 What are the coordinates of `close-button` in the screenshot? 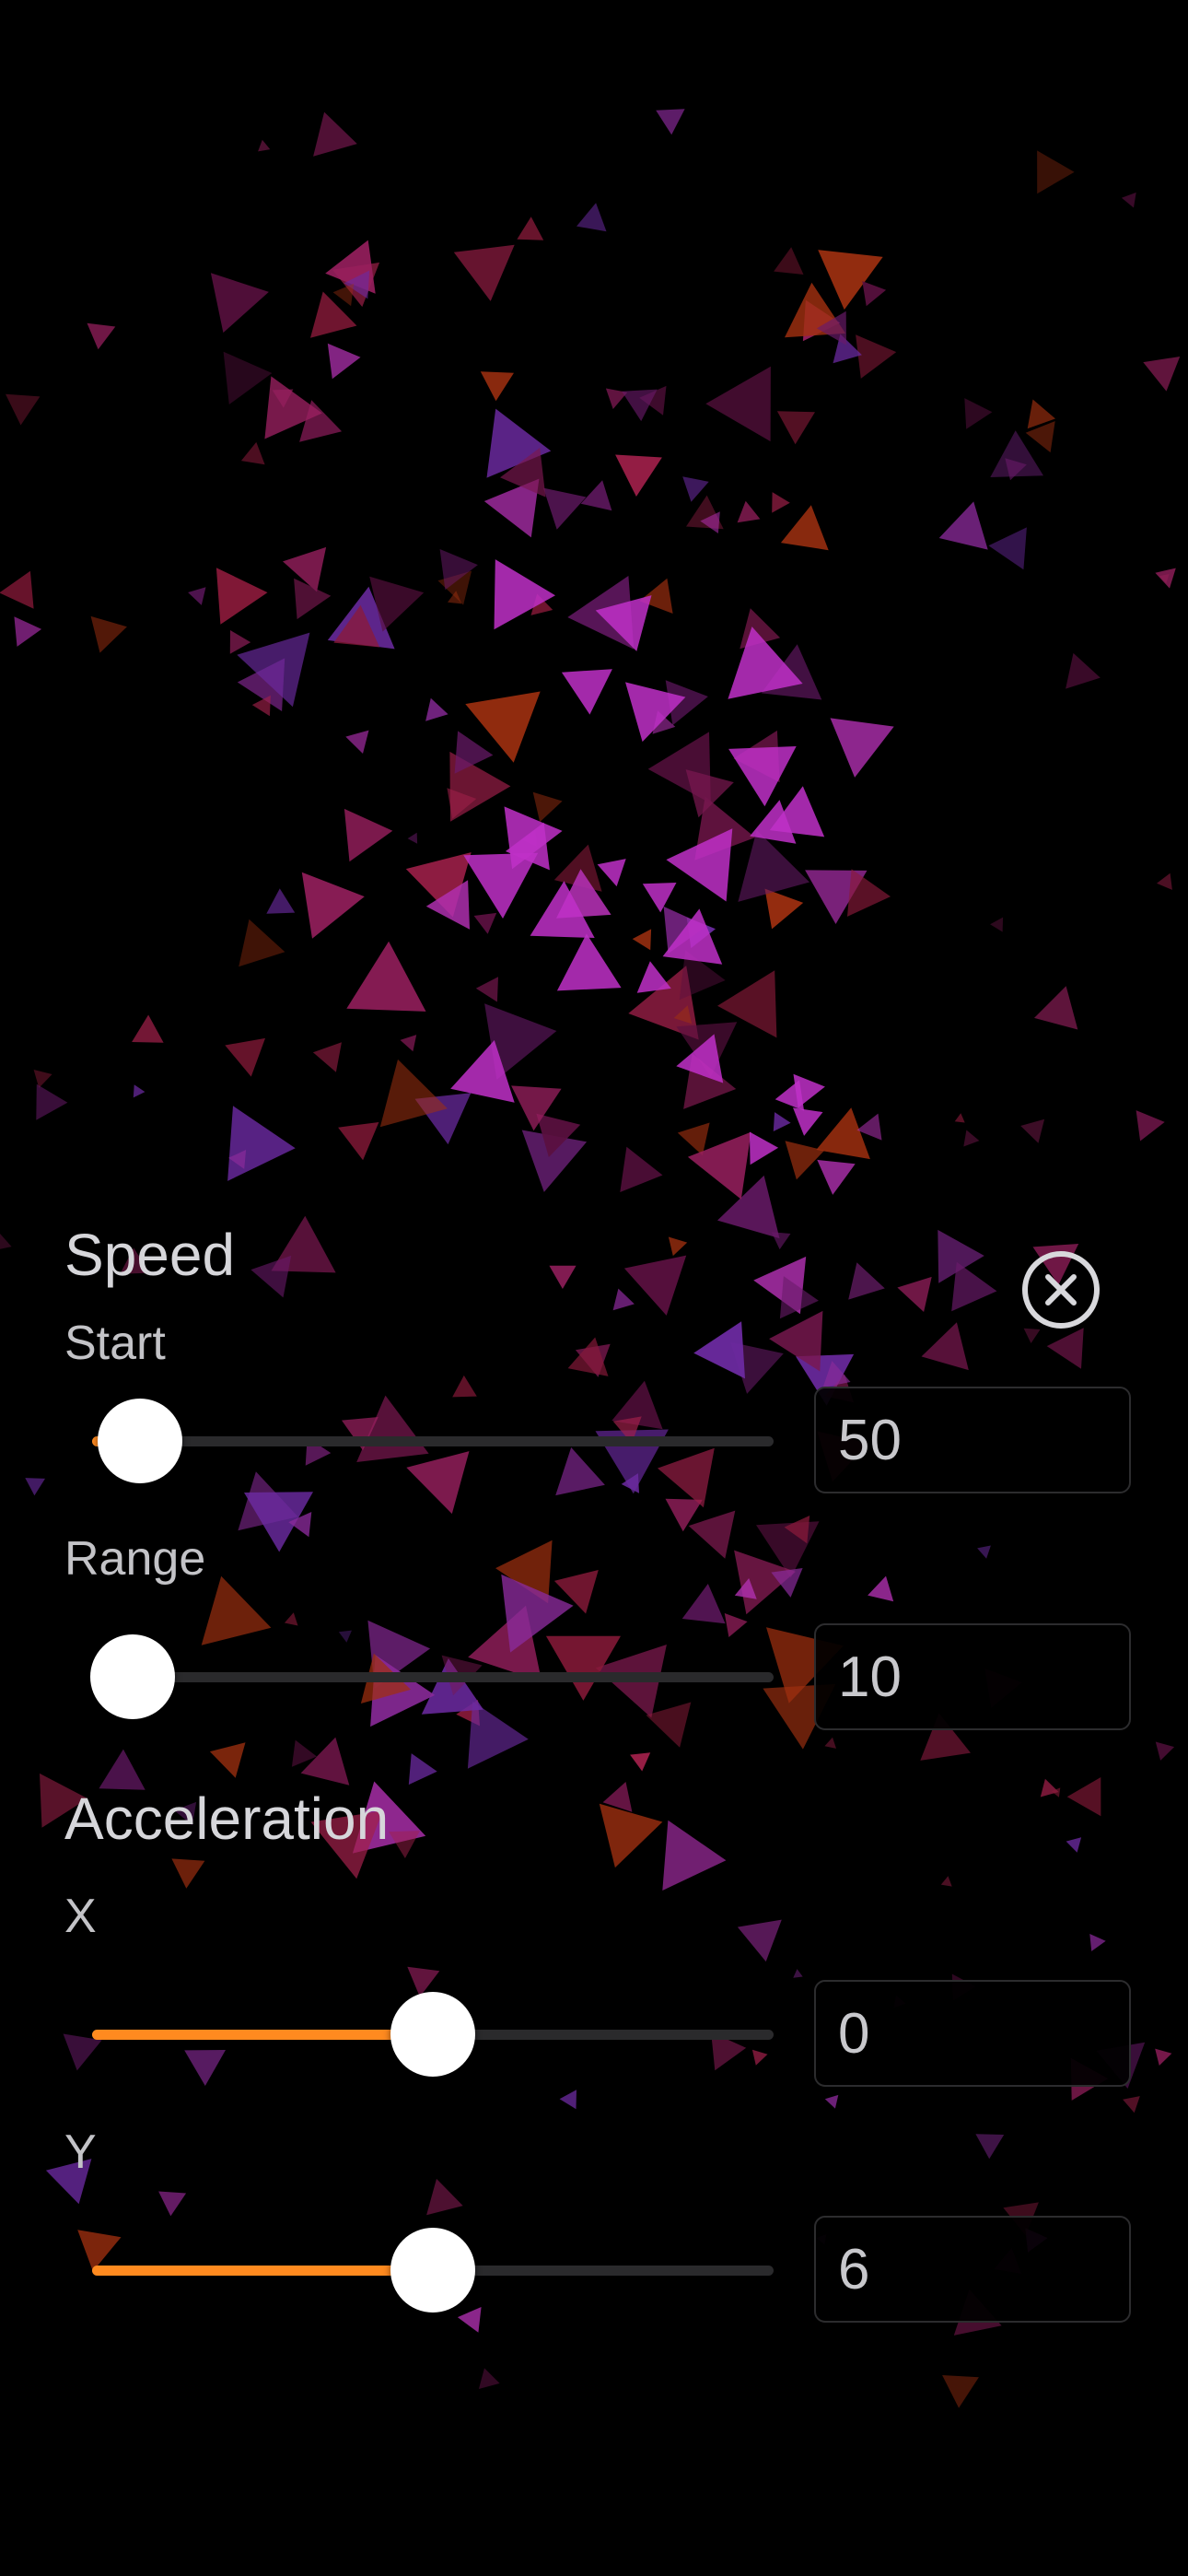 It's located at (1061, 1290).